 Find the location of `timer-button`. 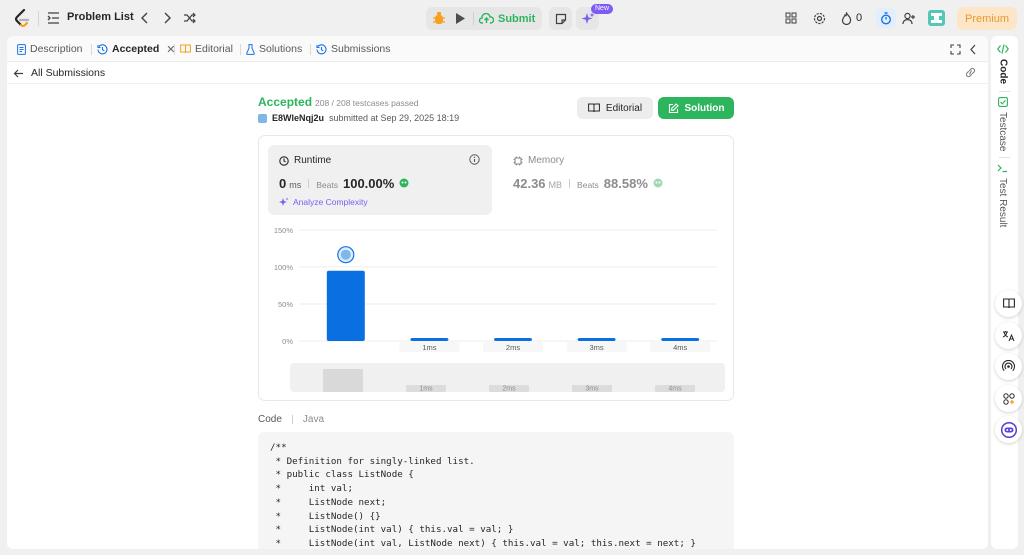

timer-button is located at coordinates (886, 18).